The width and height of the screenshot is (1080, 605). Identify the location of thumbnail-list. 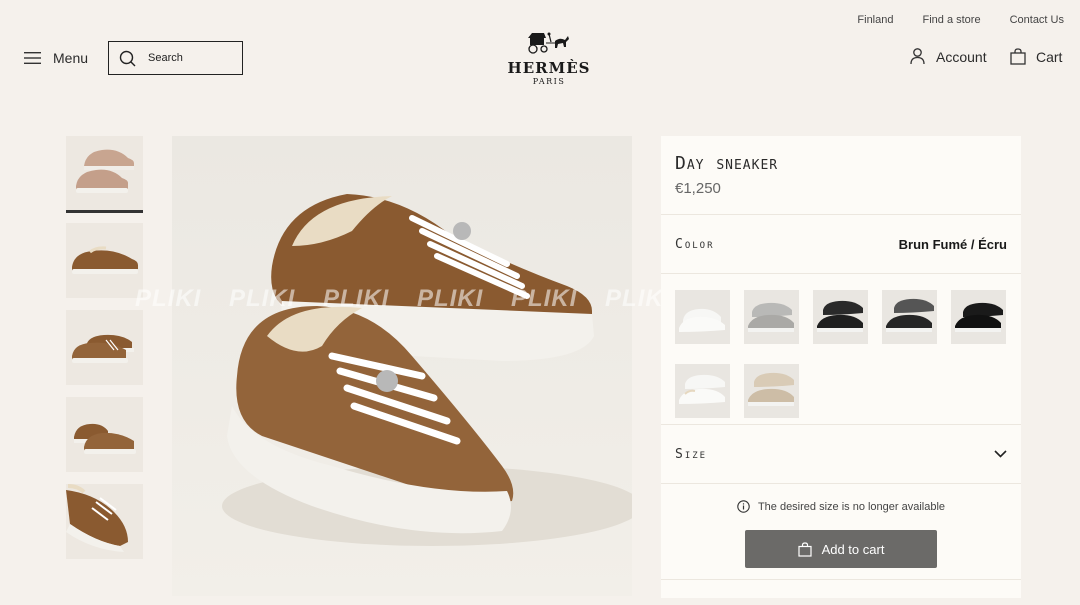
(104, 353).